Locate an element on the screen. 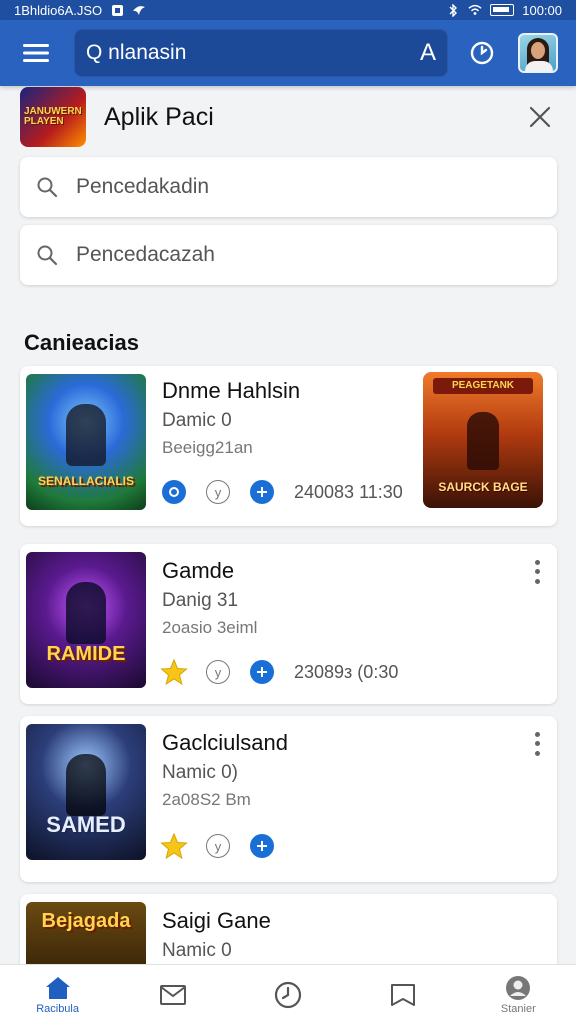  game-thumbnail-text: SAMED is located at coordinates (86, 824).